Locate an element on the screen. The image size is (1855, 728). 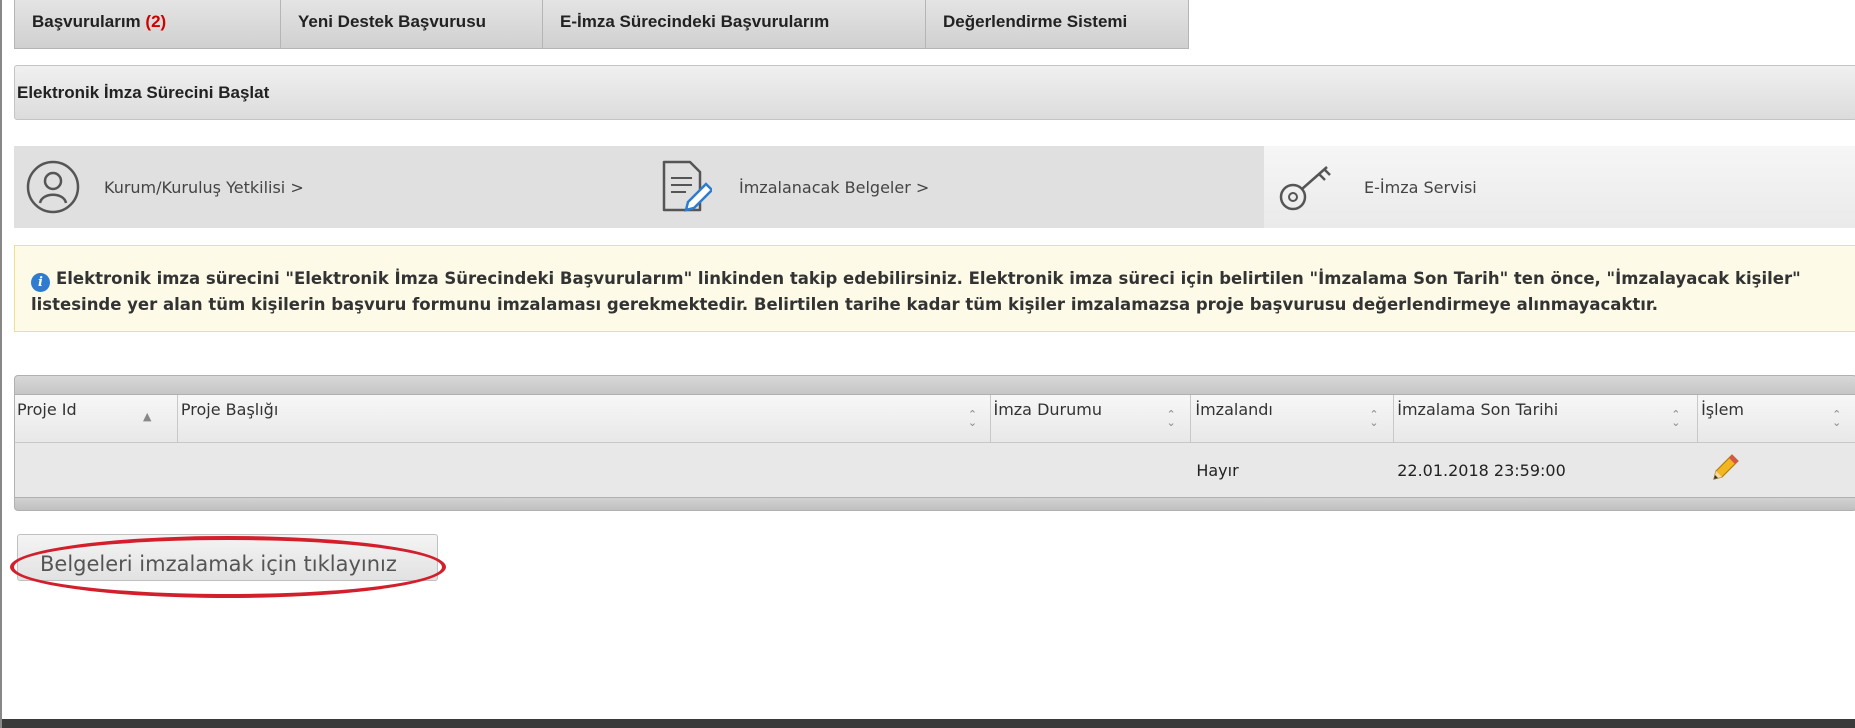
bottom-bar is located at coordinates (928, 723).